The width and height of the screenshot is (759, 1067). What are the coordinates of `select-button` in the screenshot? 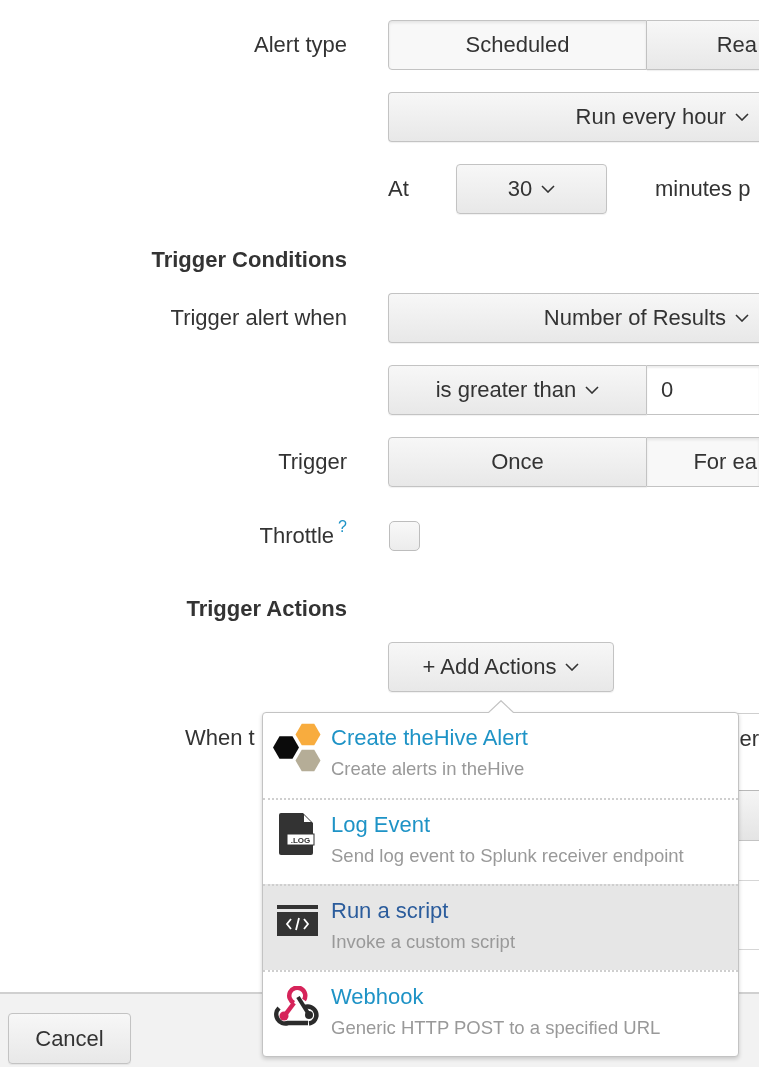 It's located at (749, 815).